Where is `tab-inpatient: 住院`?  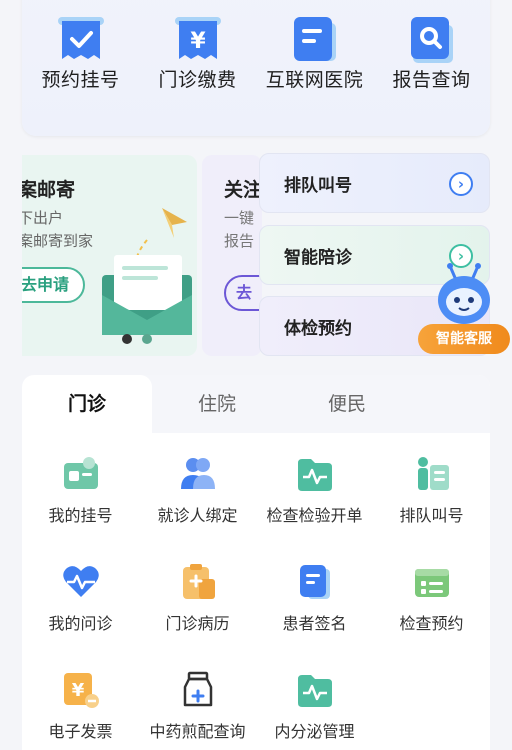 tab-inpatient: 住院 is located at coordinates (217, 404).